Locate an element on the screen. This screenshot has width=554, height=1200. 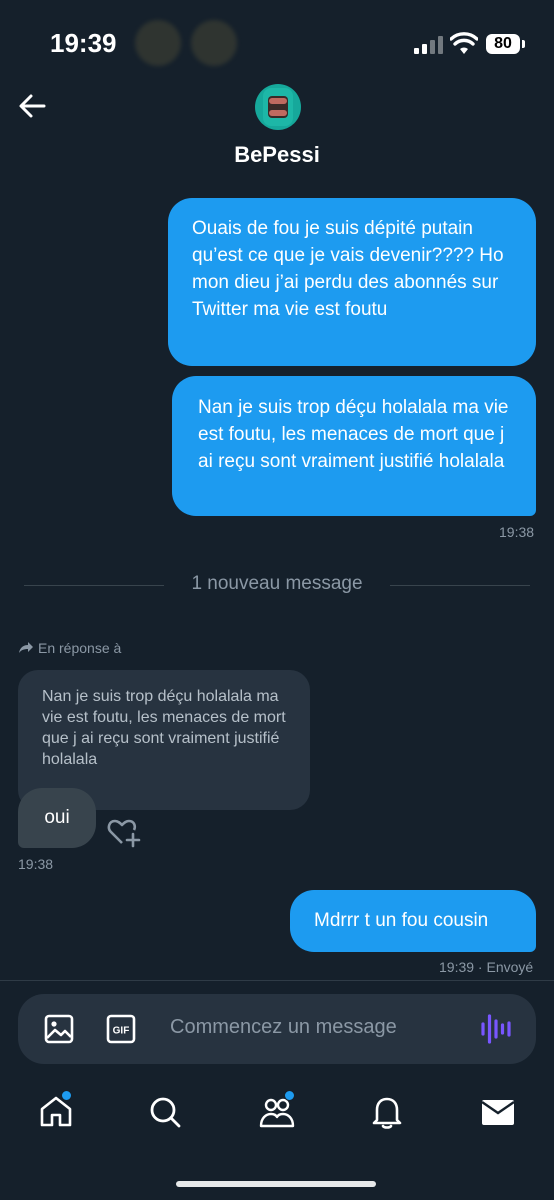
svg-text: GIF is located at coordinates (121, 1031).